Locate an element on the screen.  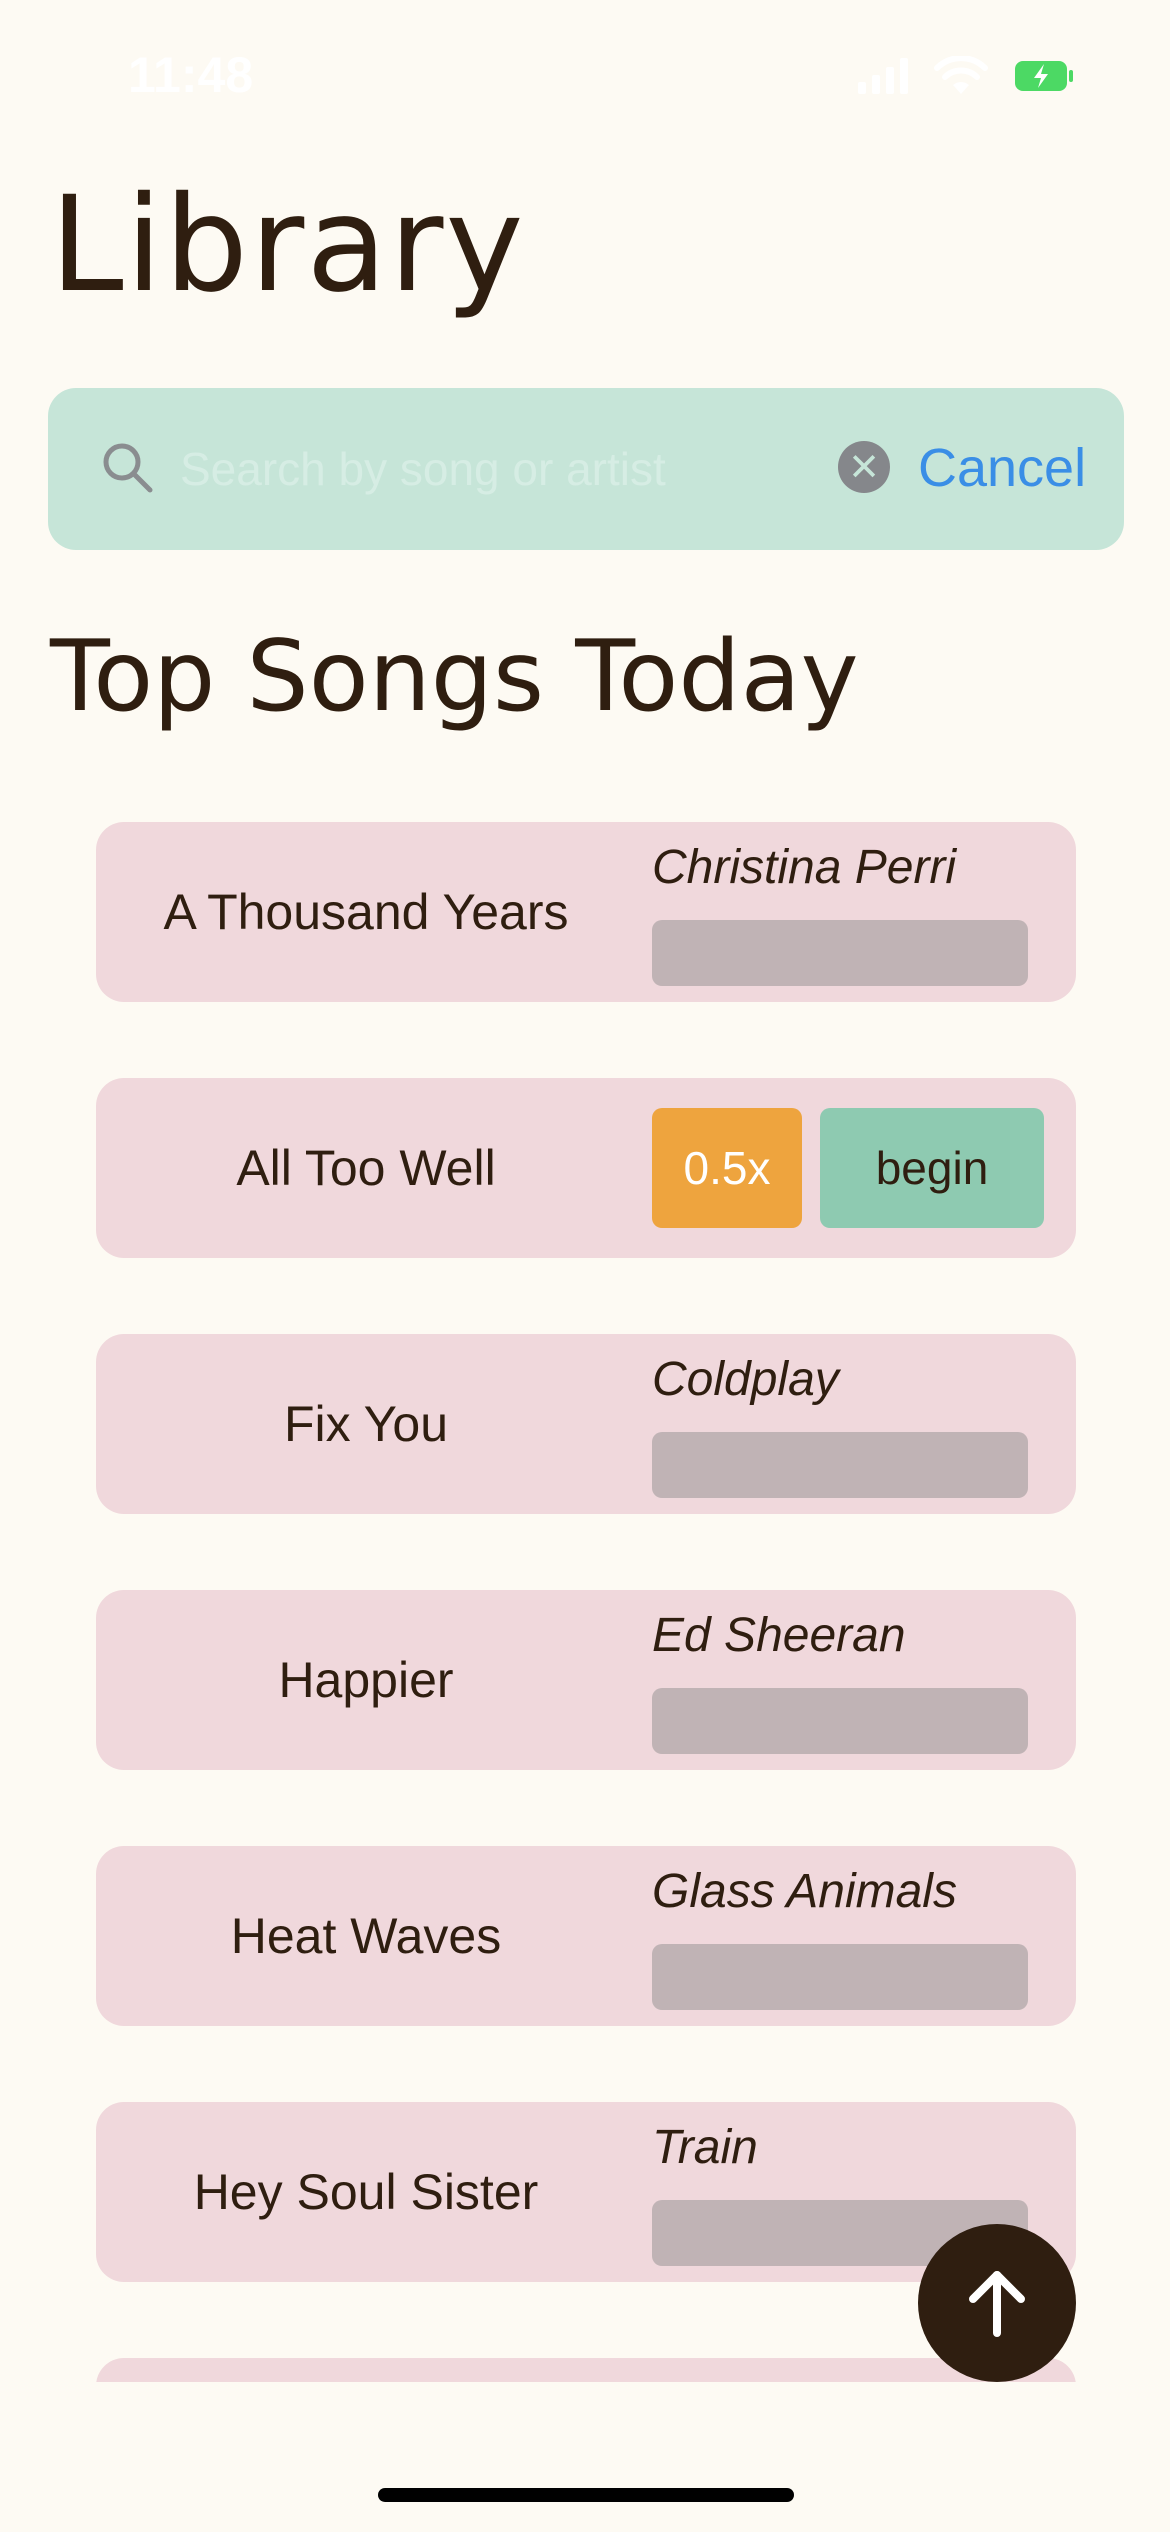
song-title: A Thousand Years is located at coordinates (366, 912).